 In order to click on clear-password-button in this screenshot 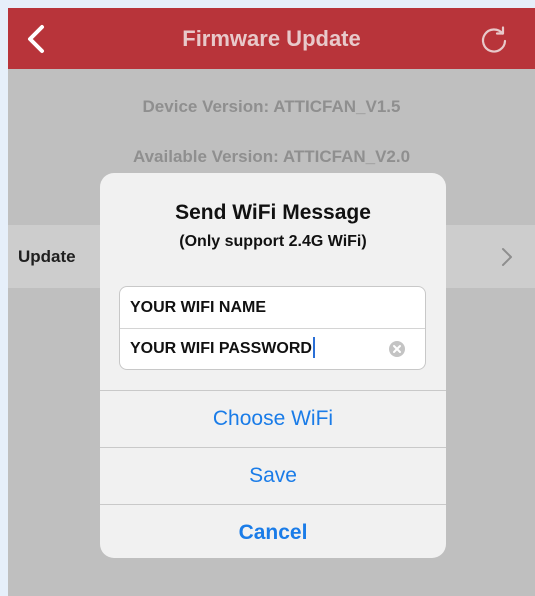, I will do `click(397, 349)`.